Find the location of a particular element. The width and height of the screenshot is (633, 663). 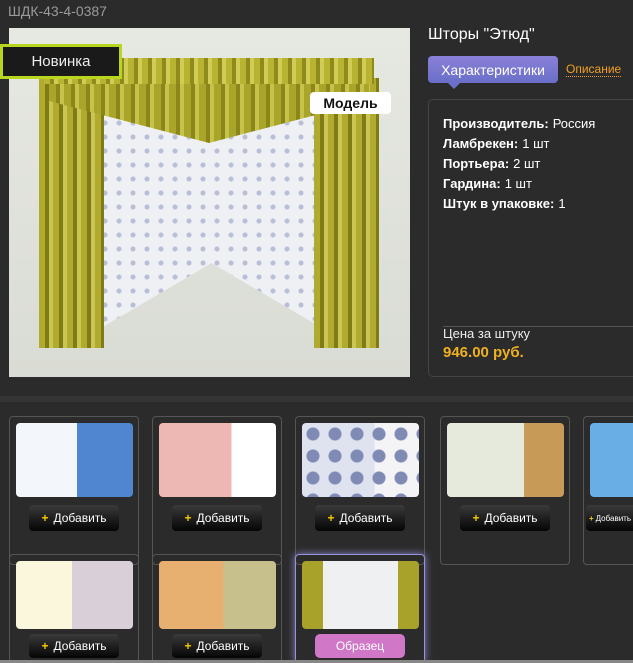

left-drape is located at coordinates (71, 213).